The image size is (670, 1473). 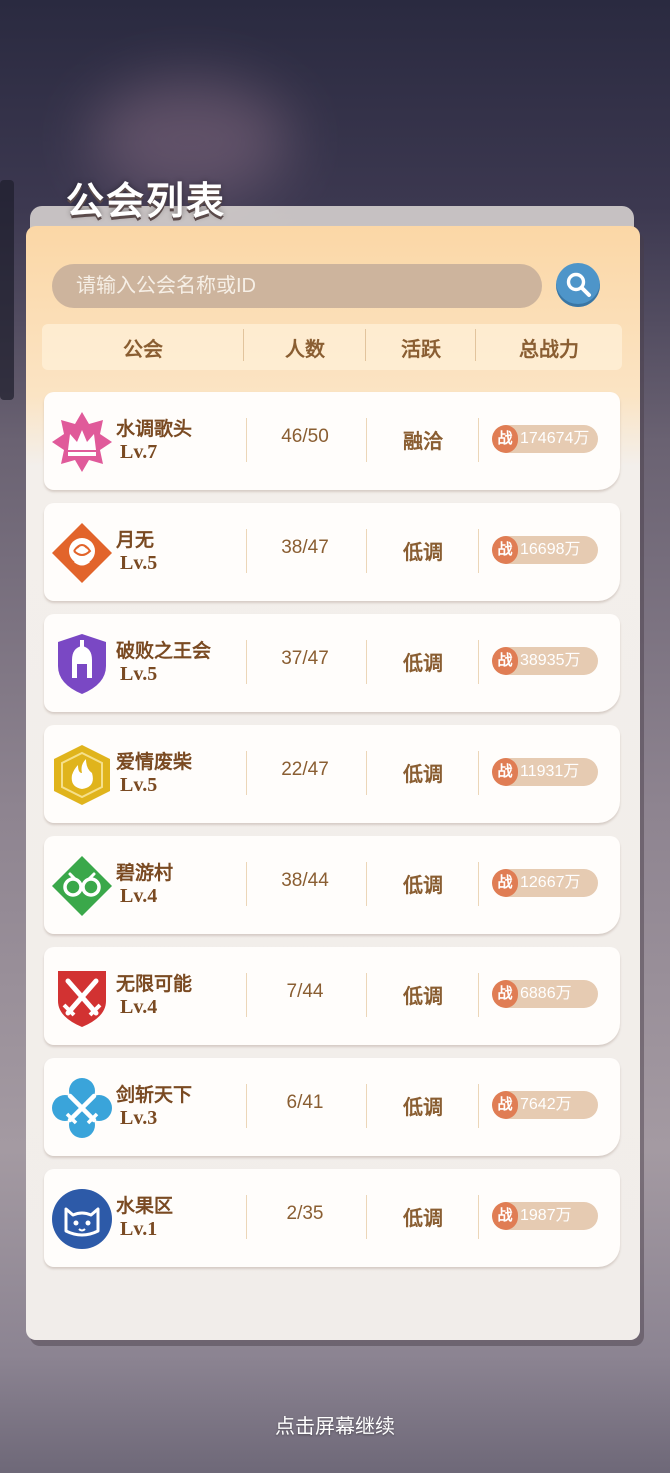 What do you see at coordinates (82, 442) in the screenshot?
I see `crown-icon` at bounding box center [82, 442].